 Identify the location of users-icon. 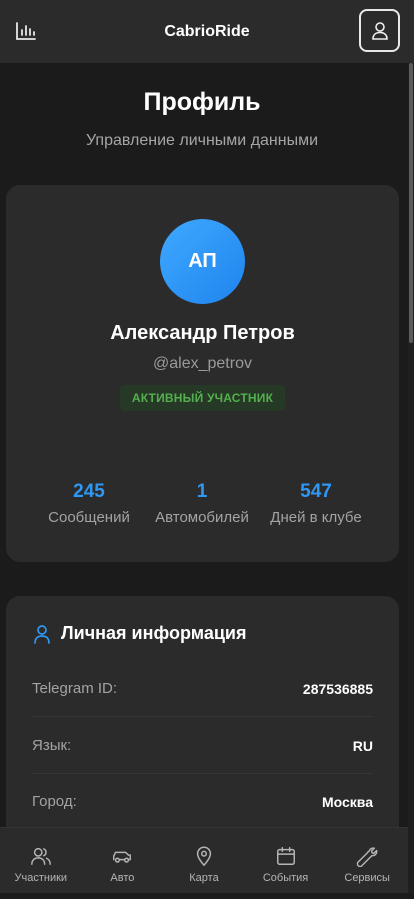
(40, 856).